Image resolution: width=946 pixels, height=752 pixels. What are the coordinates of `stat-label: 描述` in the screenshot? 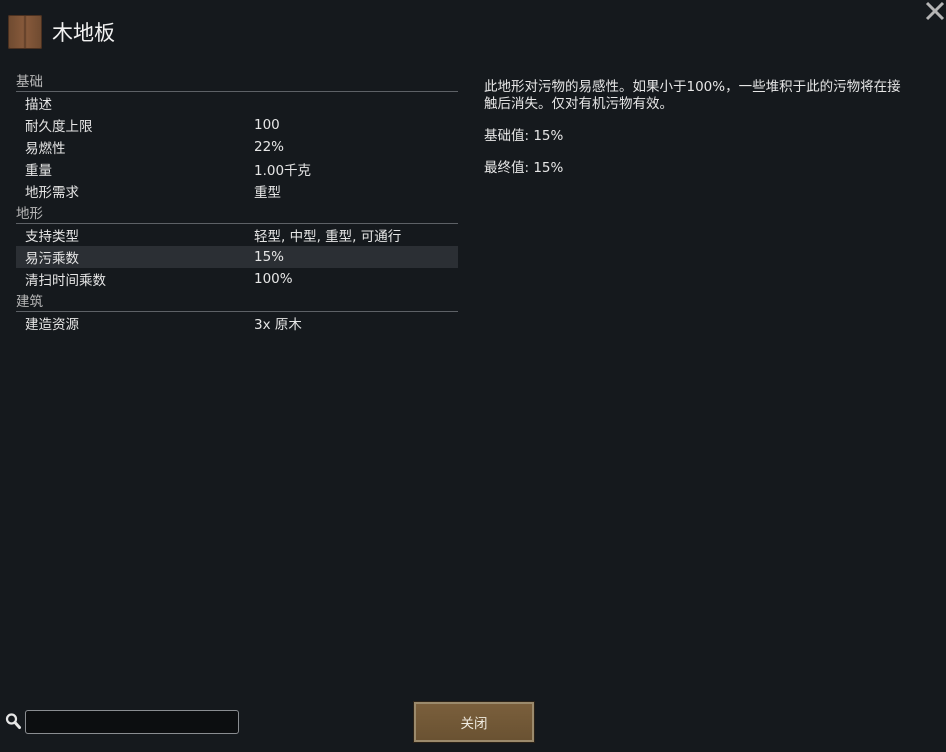 It's located at (38, 105).